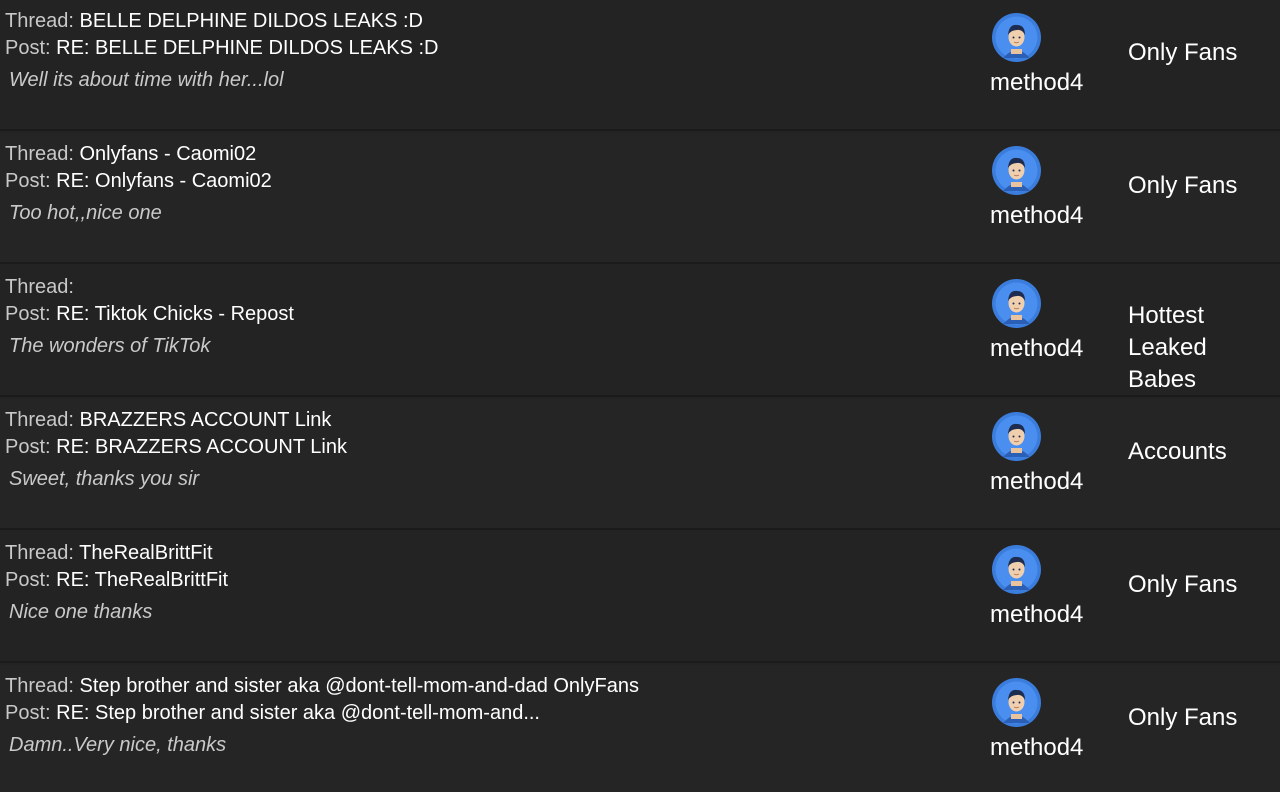 The image size is (1280, 792). What do you see at coordinates (1204, 348) in the screenshot?
I see `forum-link: Hottest Leaked Babes` at bounding box center [1204, 348].